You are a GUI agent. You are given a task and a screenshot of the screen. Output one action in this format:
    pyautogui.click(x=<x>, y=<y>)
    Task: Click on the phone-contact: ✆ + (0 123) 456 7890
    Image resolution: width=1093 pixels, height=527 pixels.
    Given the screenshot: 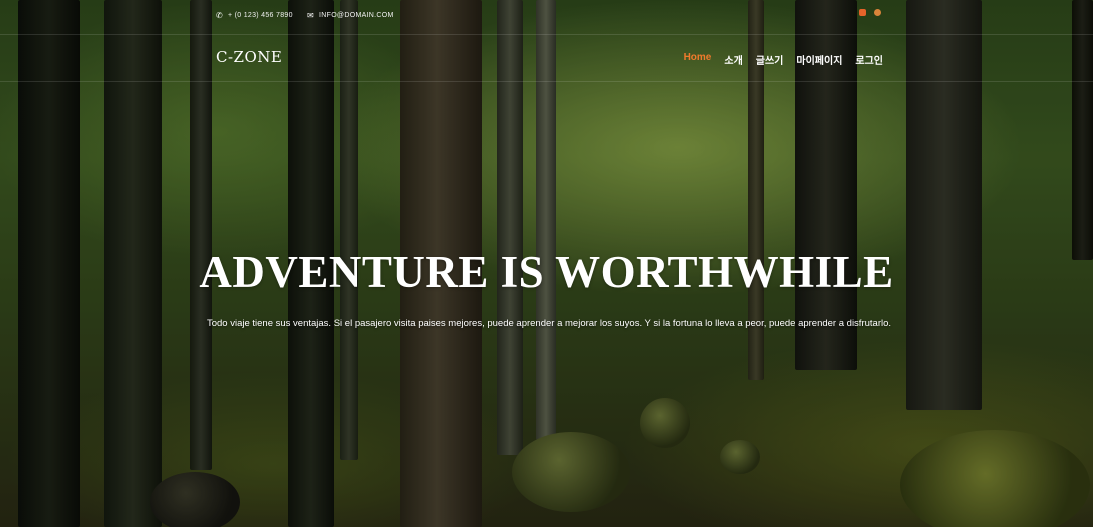 What is the action you would take?
    pyautogui.click(x=254, y=15)
    